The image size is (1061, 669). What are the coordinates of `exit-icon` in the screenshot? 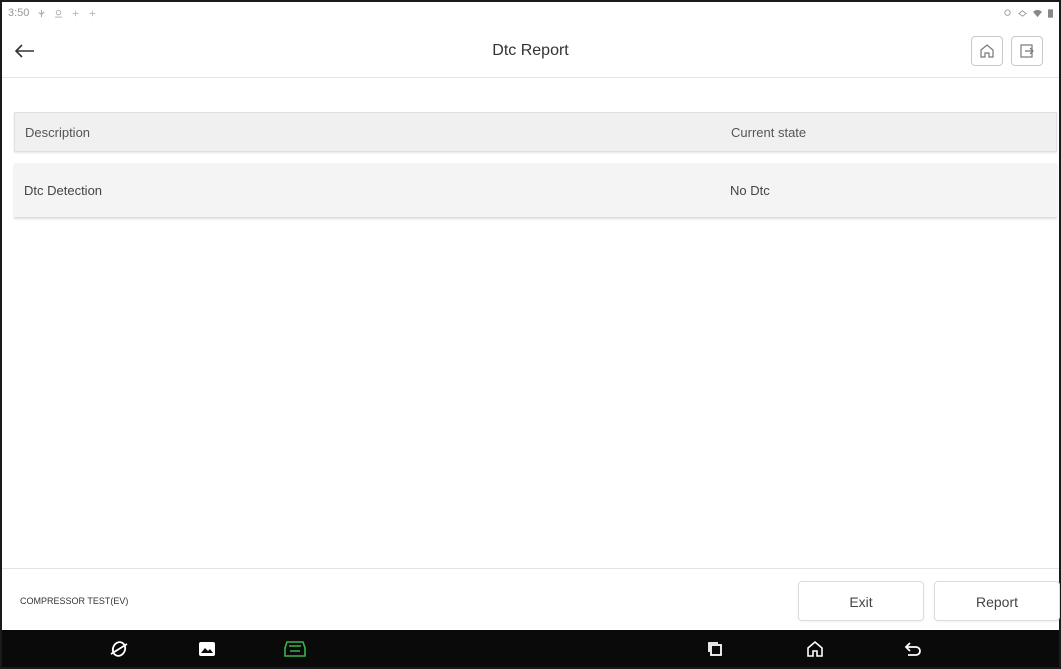 It's located at (1027, 51).